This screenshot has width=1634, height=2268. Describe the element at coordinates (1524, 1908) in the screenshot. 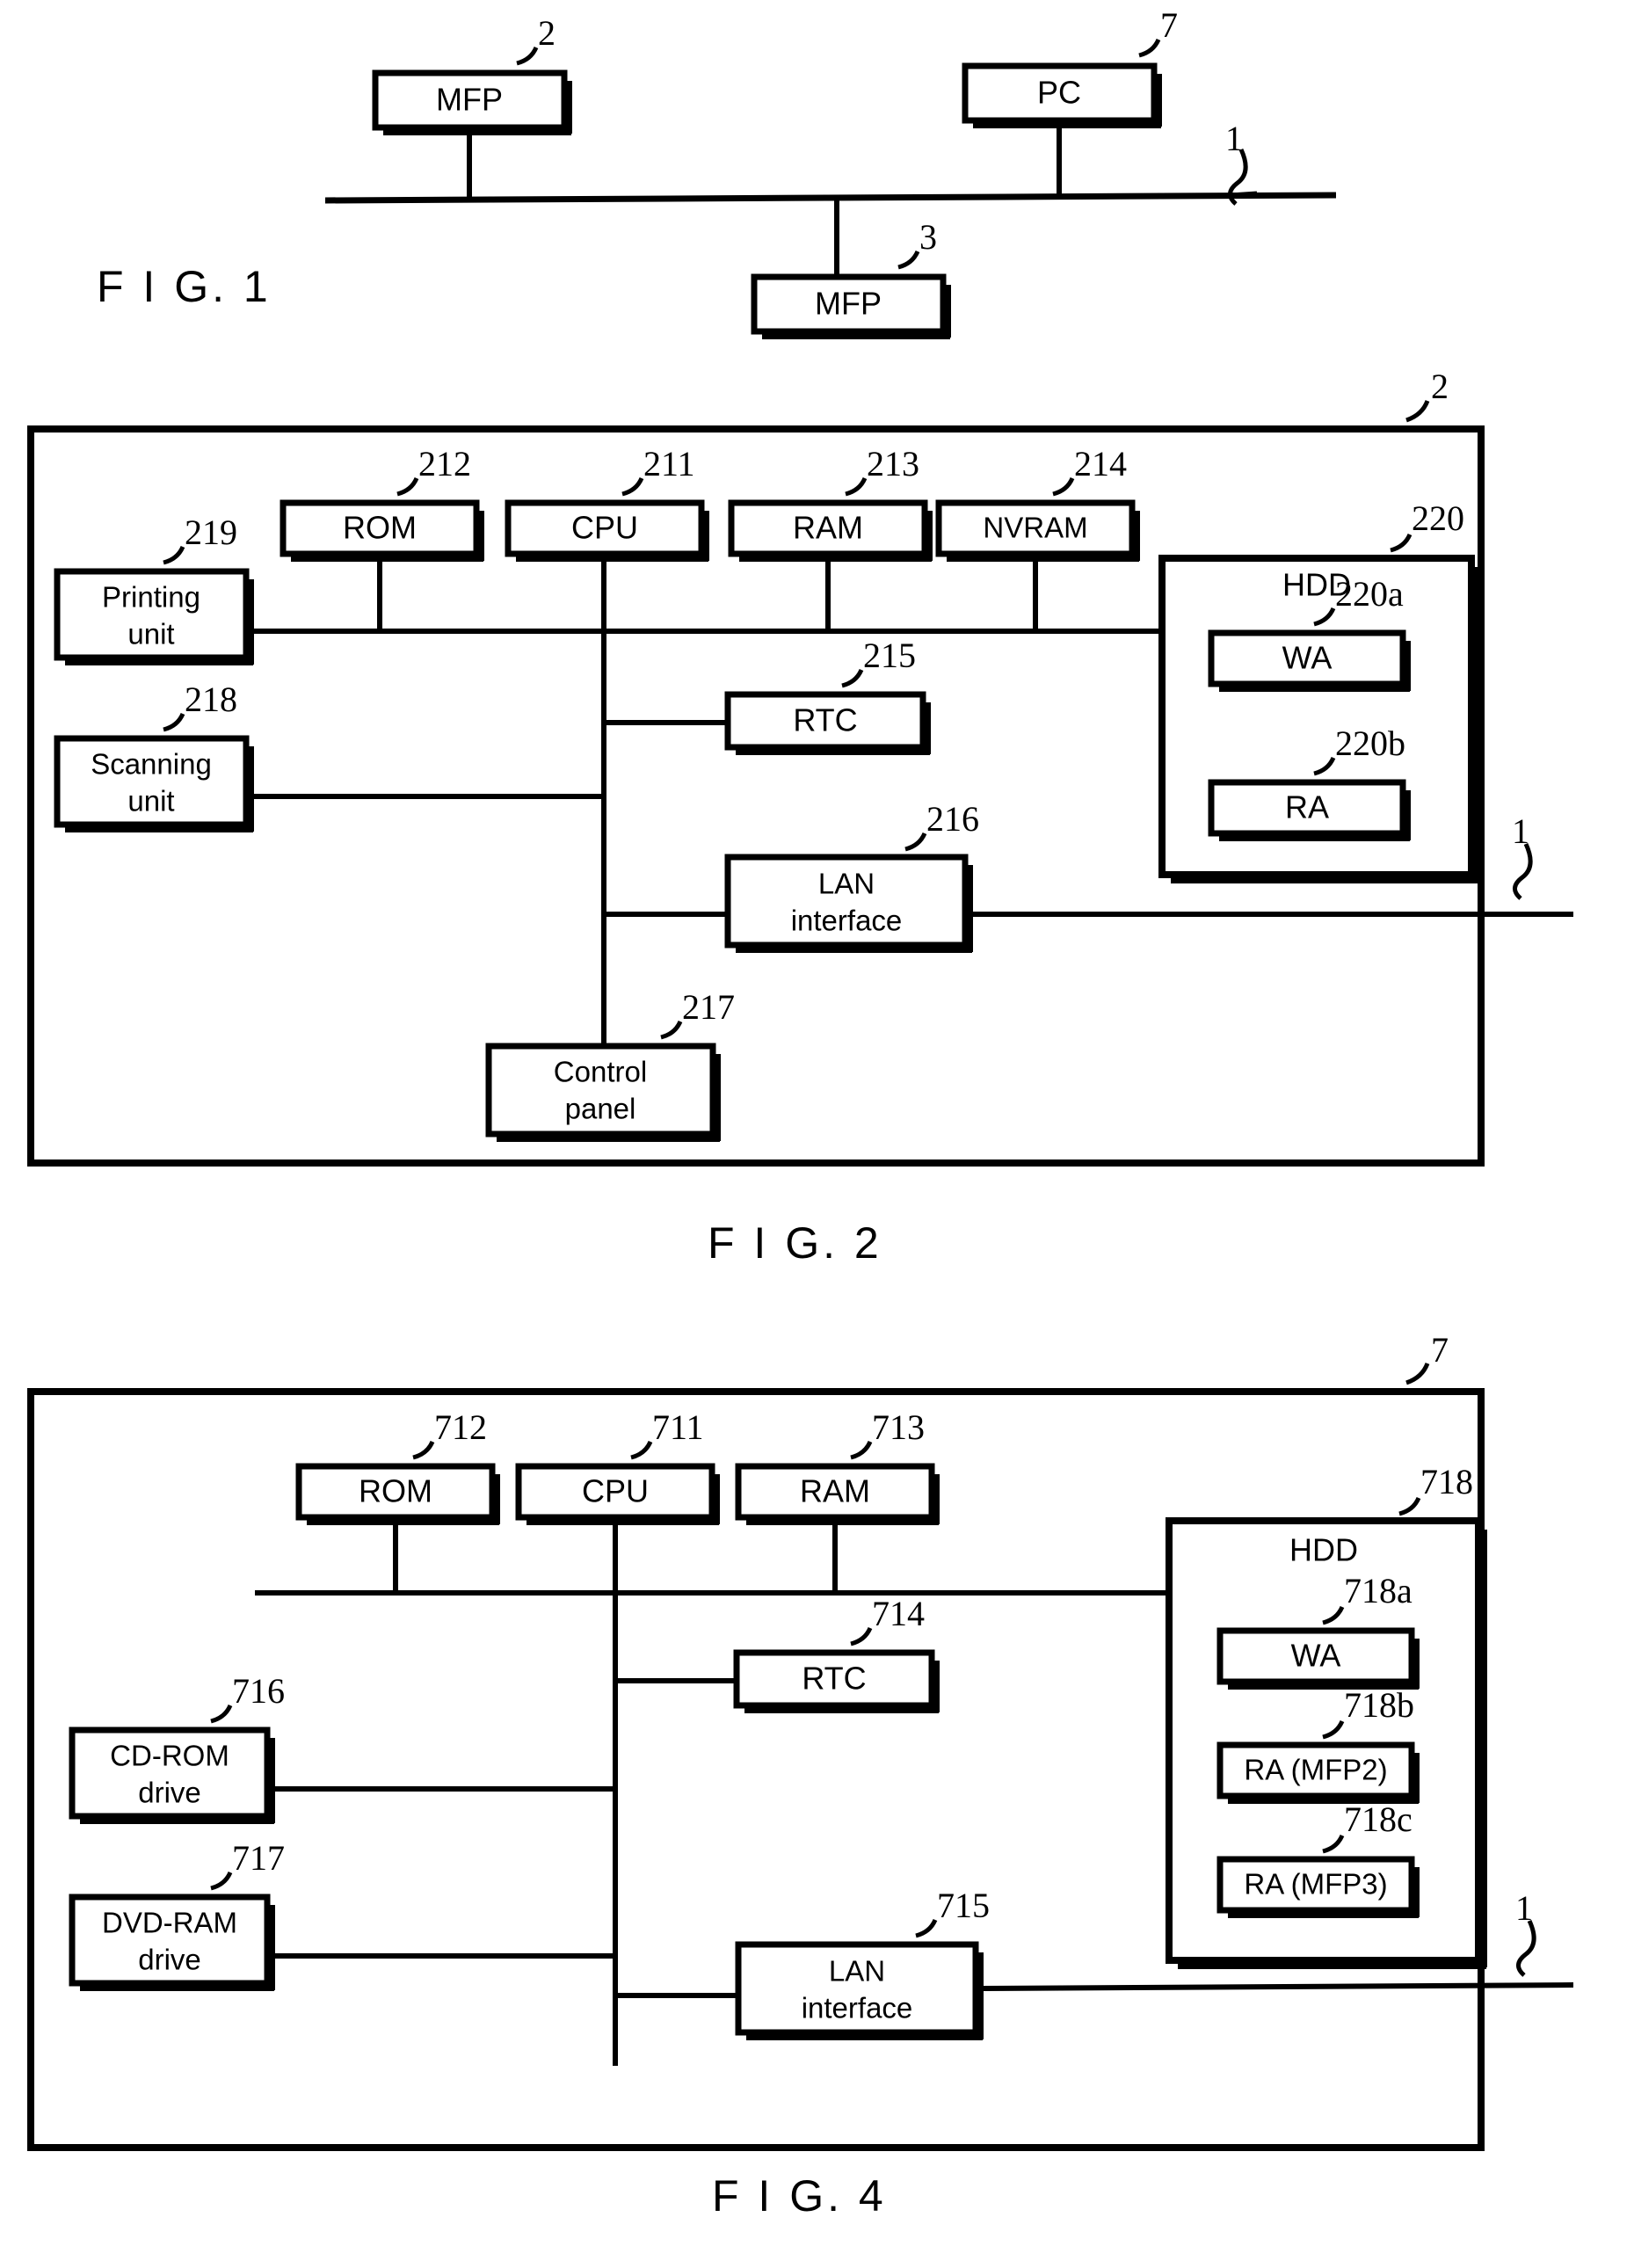

I see `fig4-network-ref-label: 1` at that location.